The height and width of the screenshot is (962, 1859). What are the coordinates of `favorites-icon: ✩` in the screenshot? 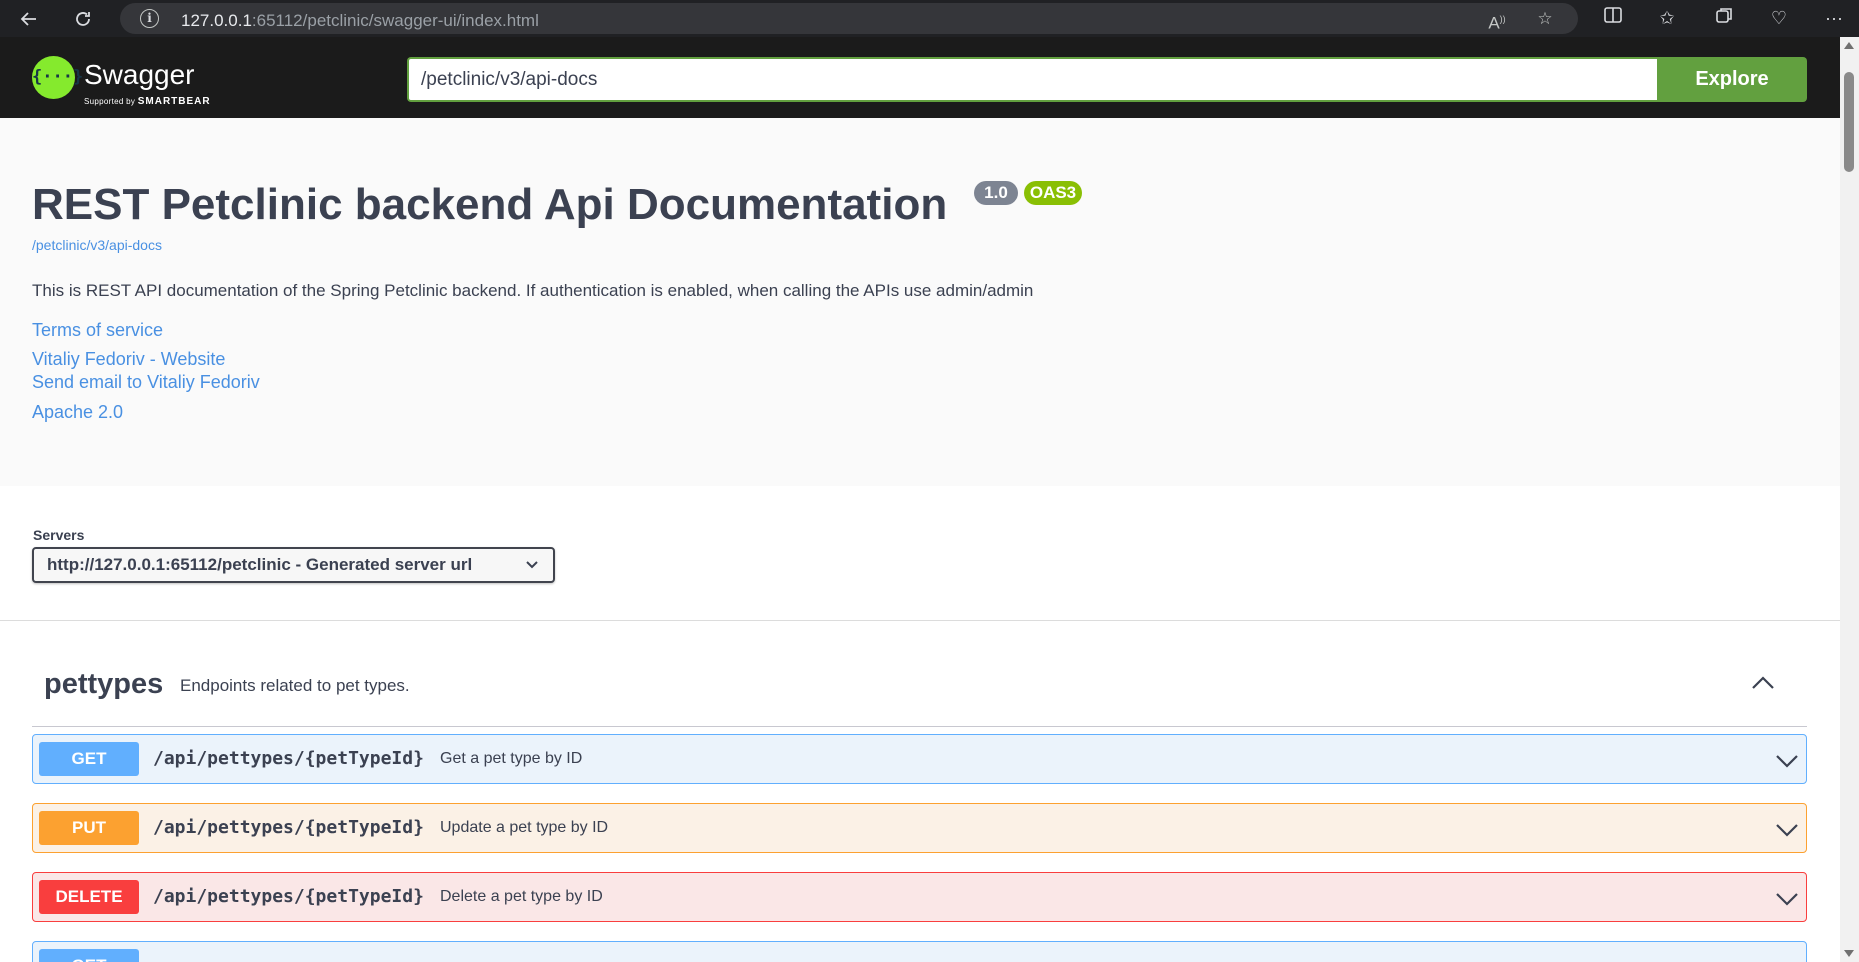 It's located at (1667, 18).